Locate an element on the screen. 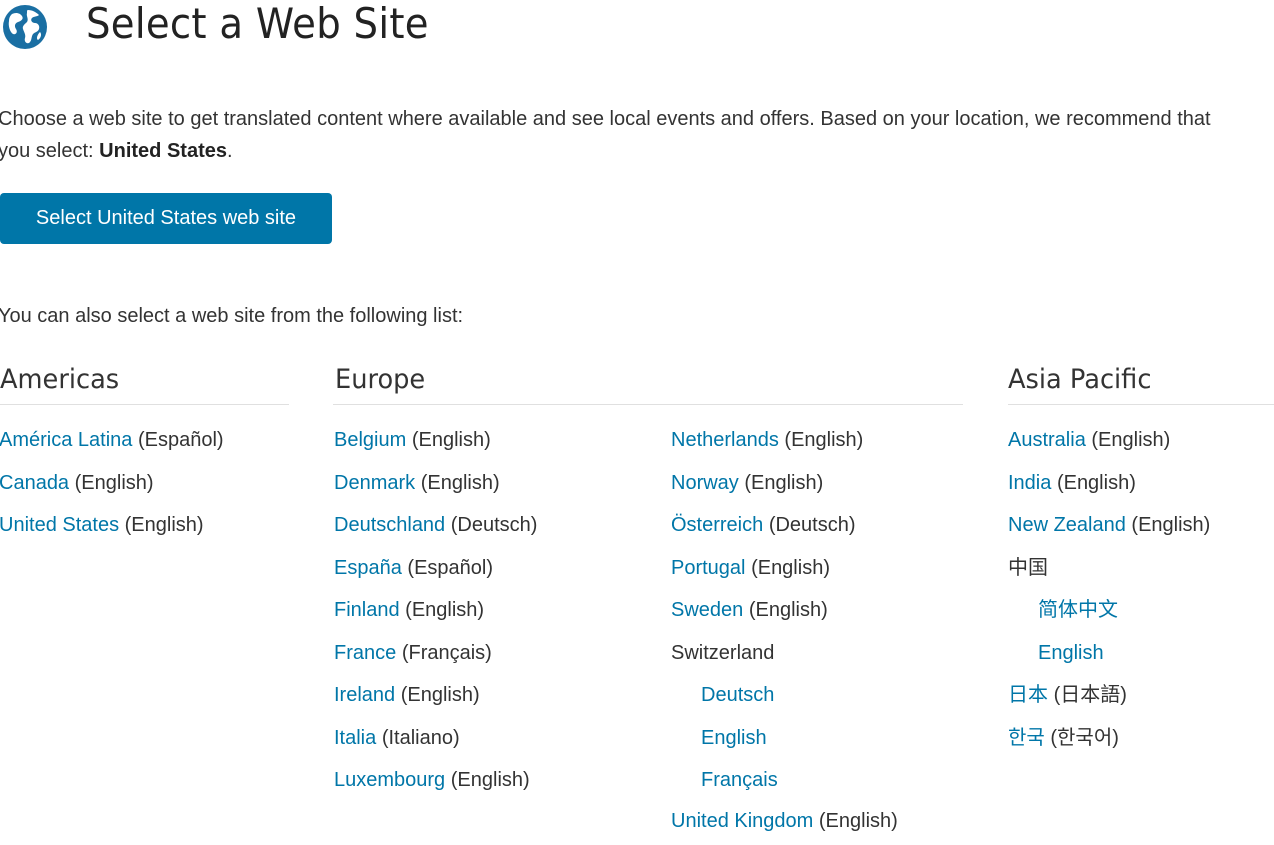 This screenshot has width=1274, height=845. site-link: Français is located at coordinates (739, 780).